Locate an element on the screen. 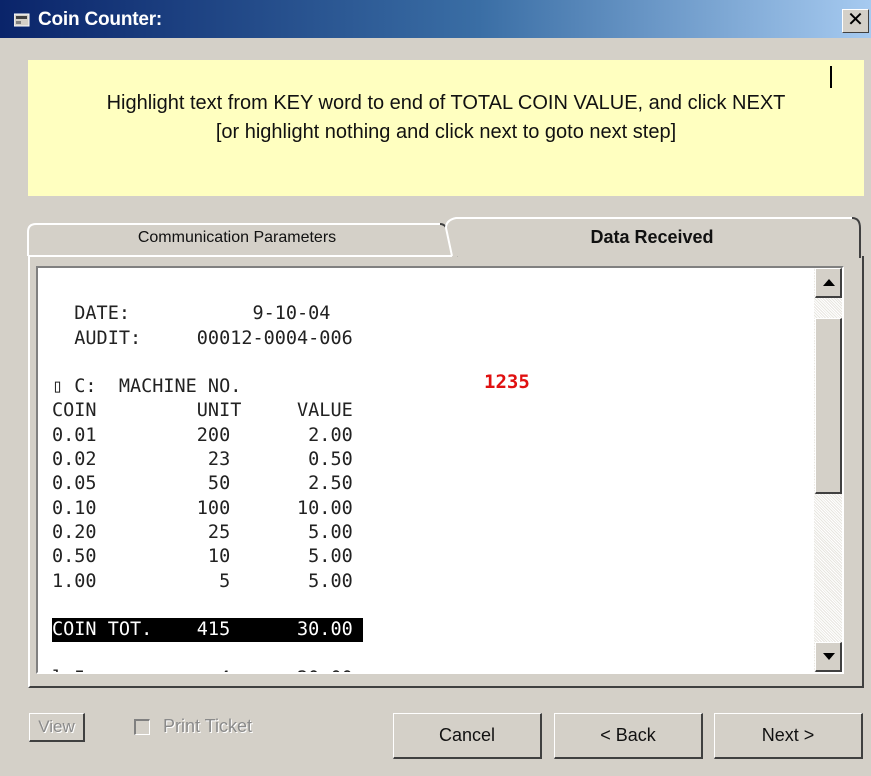  highlighted-selection: COIN TOT. 415 30.00 is located at coordinates (207, 630).